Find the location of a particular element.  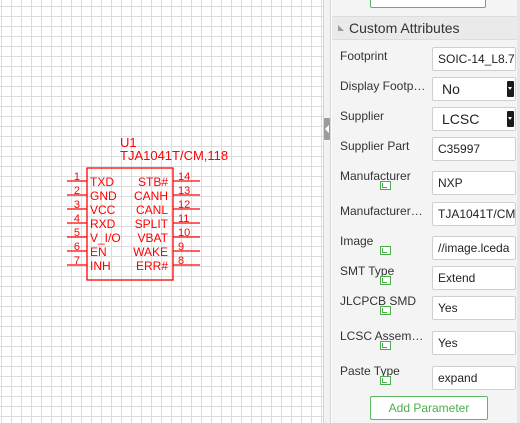

attribute-value: C35997 is located at coordinates (459, 149).